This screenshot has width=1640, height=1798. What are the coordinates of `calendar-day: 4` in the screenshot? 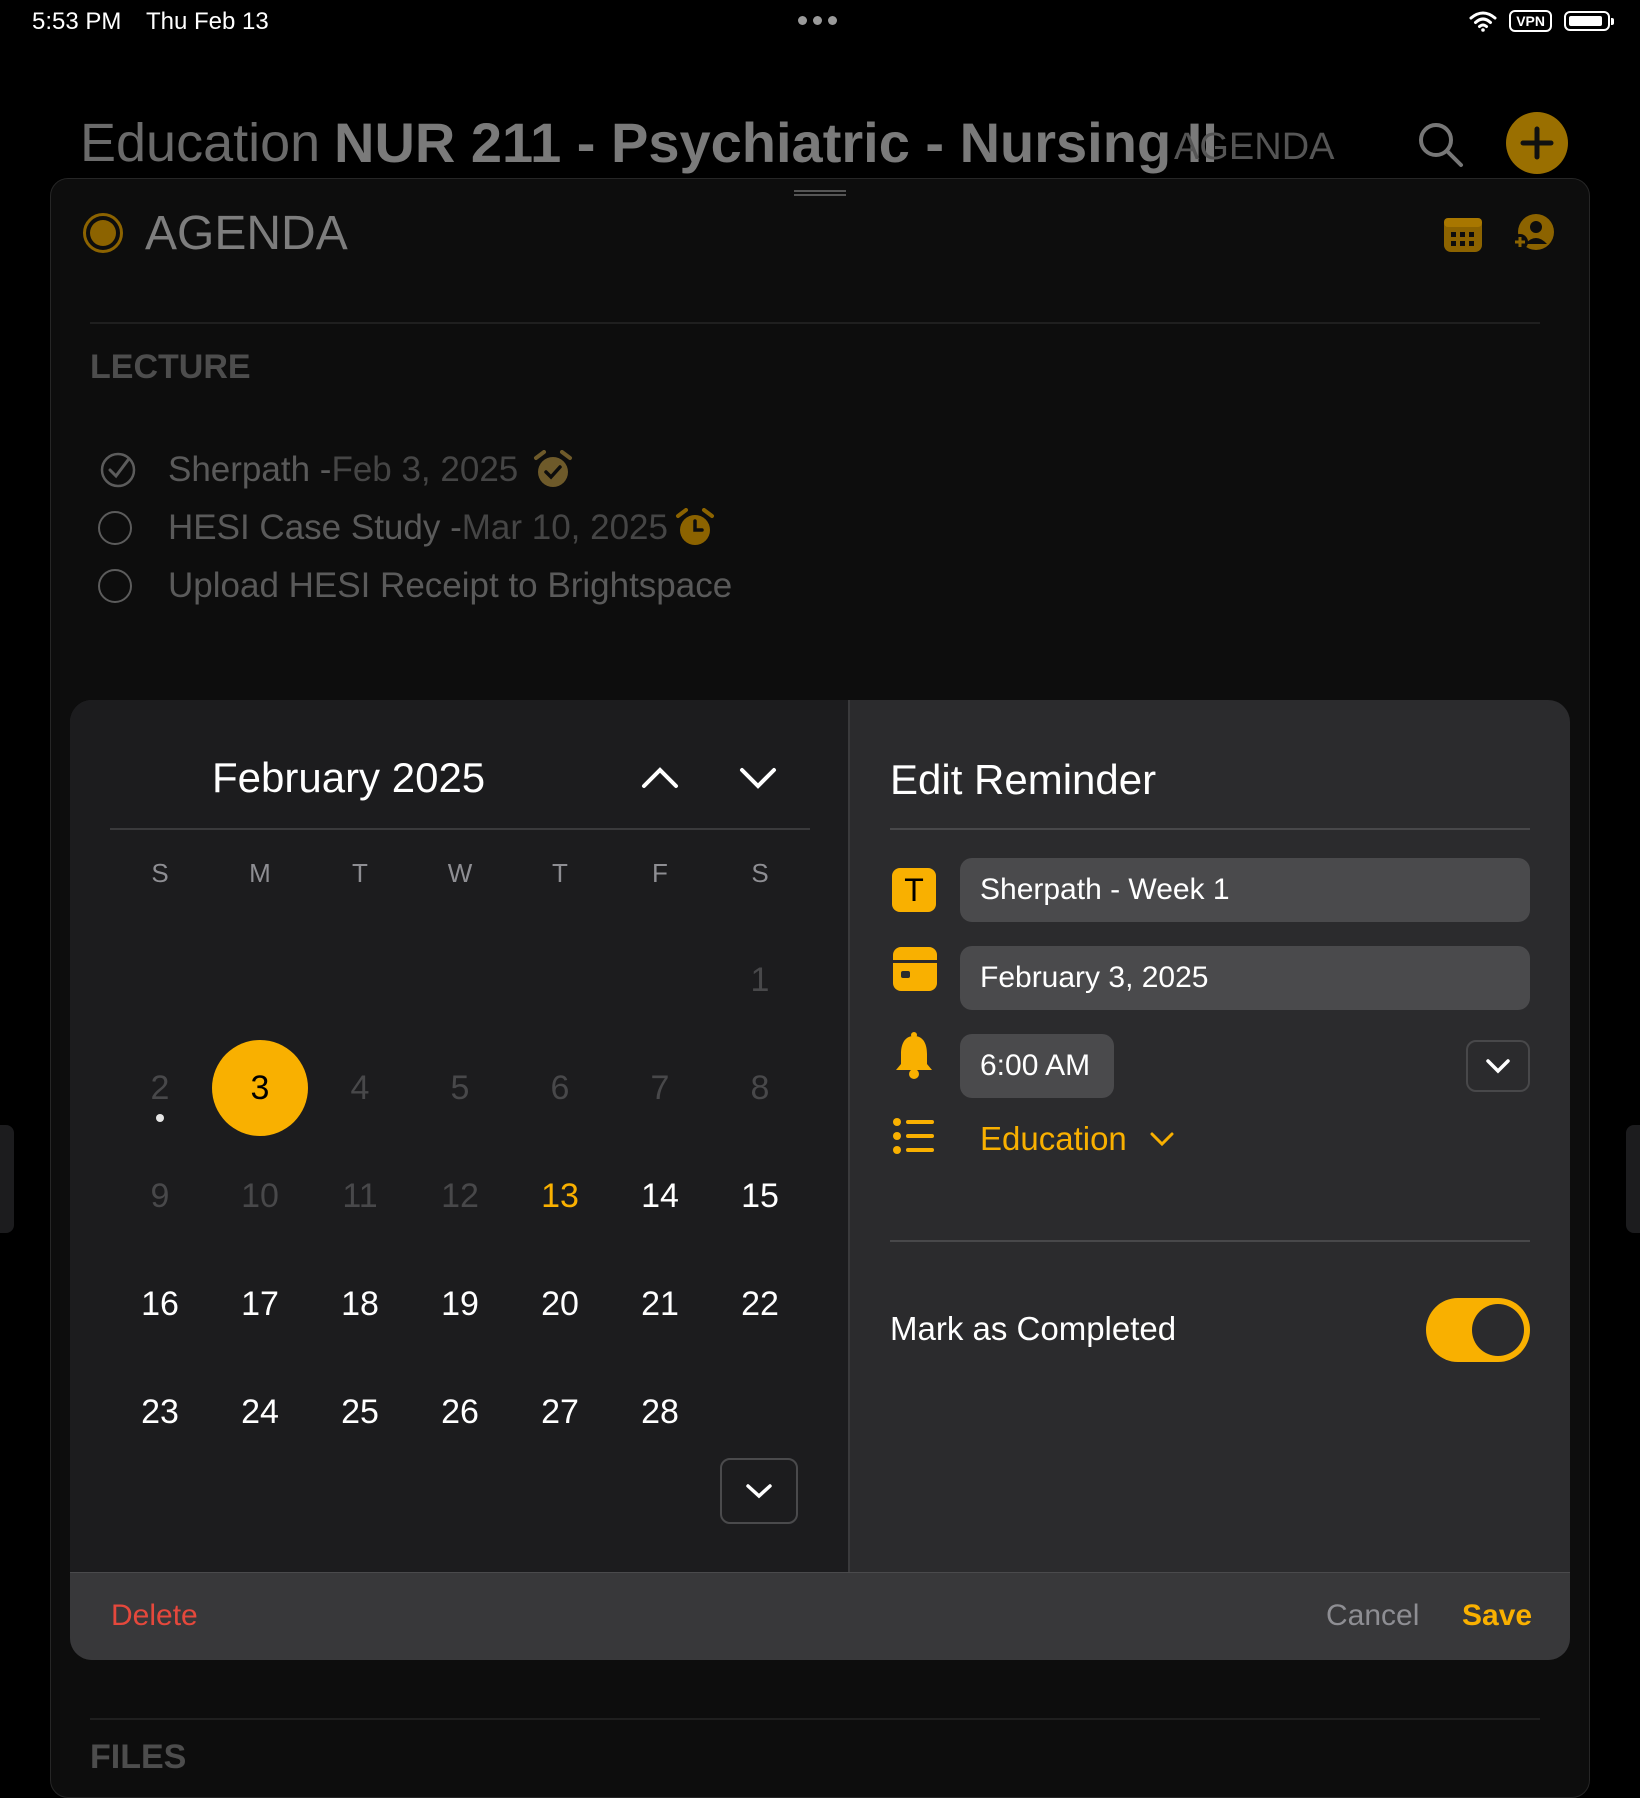 It's located at (360, 1088).